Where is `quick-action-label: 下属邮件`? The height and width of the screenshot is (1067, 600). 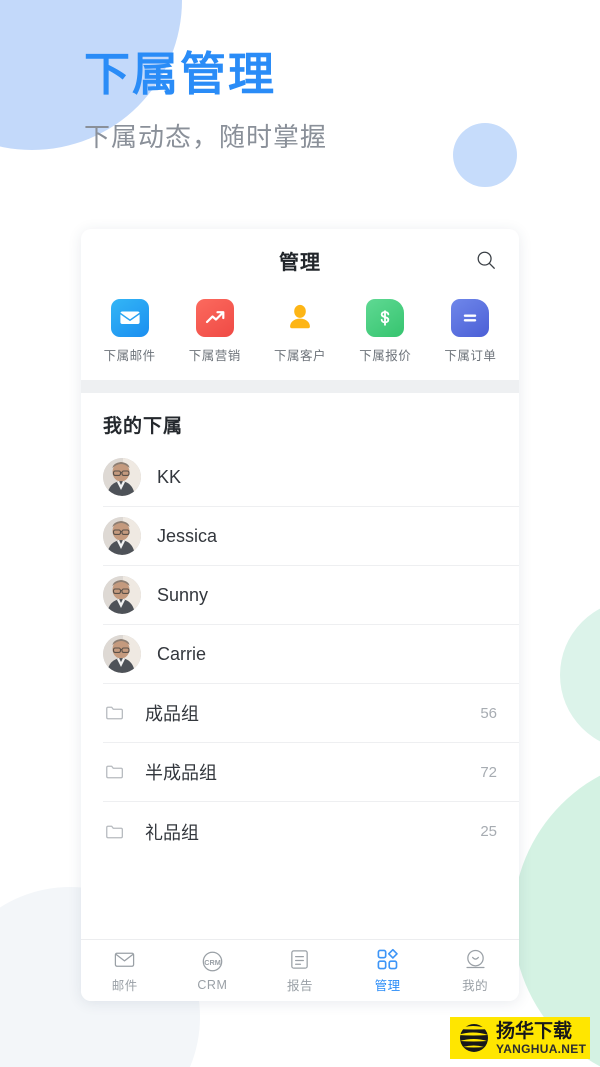 quick-action-label: 下属邮件 is located at coordinates (129, 356).